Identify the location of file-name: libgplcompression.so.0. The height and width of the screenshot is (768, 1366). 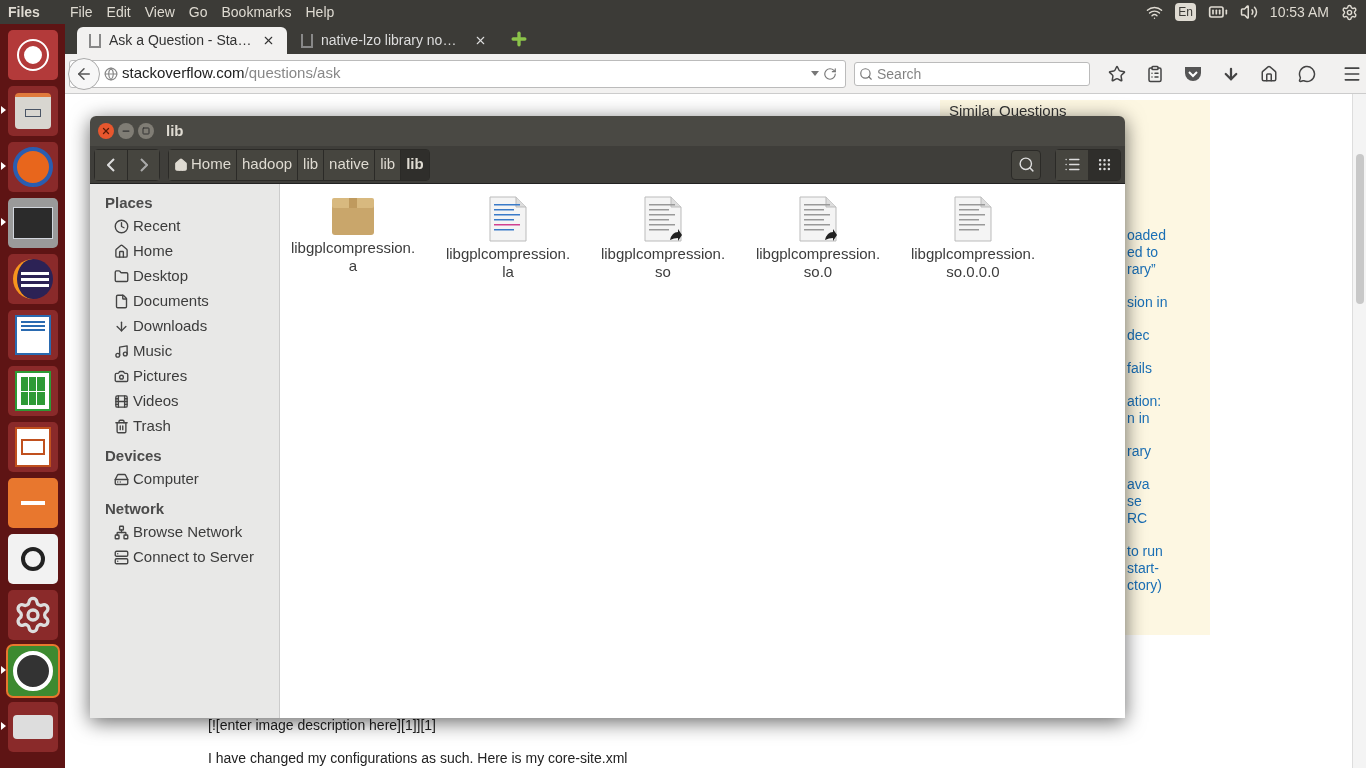
(818, 263).